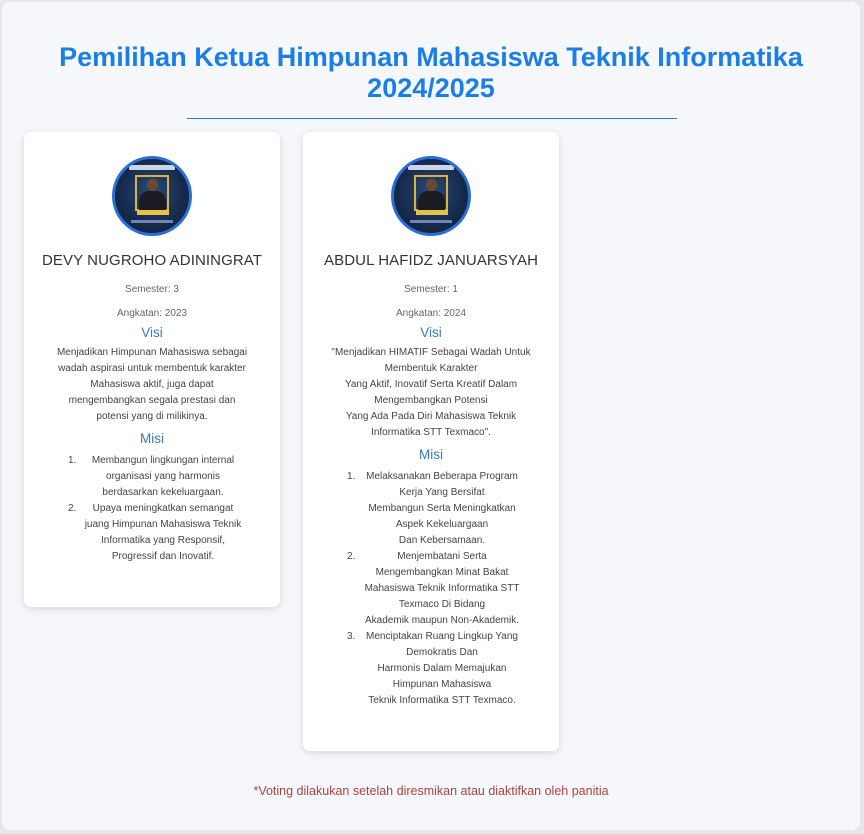  I want to click on title-divider, so click(432, 118).